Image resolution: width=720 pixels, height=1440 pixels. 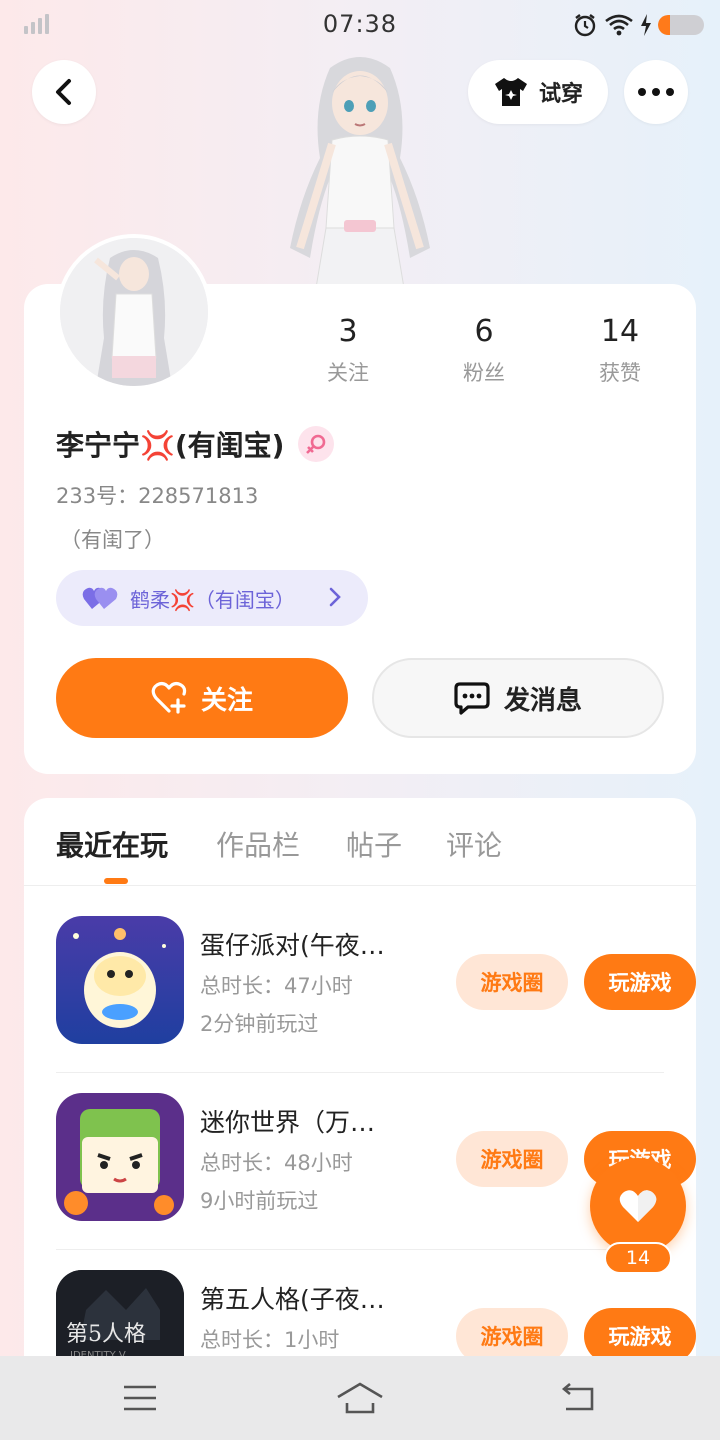 What do you see at coordinates (620, 373) in the screenshot?
I see `stat-likes-label: 获赞` at bounding box center [620, 373].